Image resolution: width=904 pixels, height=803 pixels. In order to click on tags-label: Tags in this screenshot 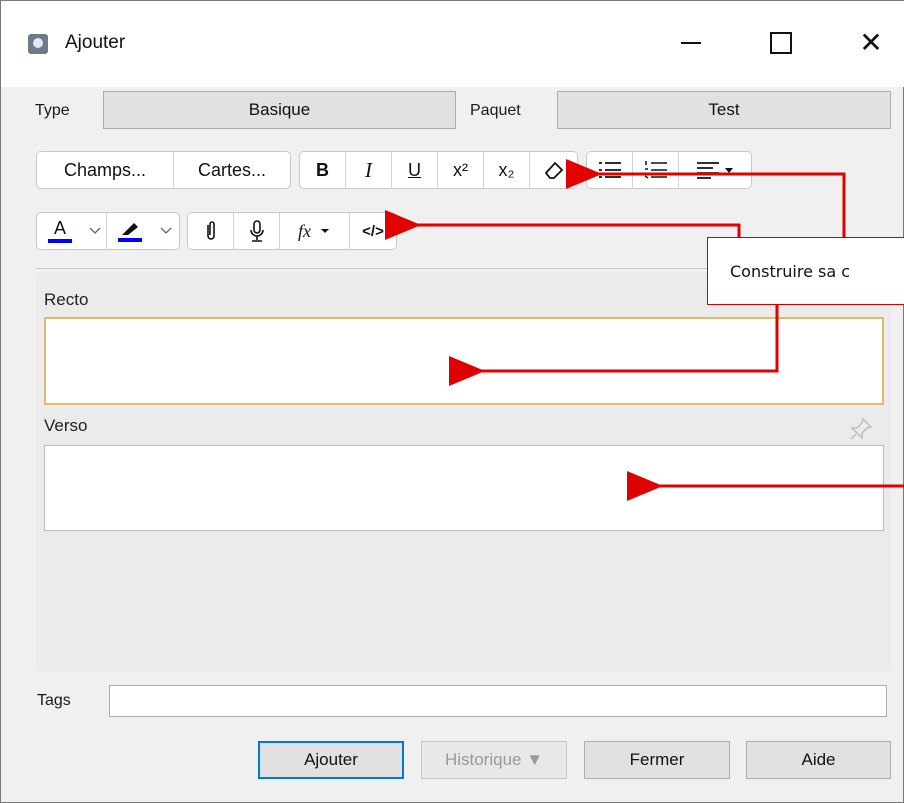, I will do `click(54, 700)`.